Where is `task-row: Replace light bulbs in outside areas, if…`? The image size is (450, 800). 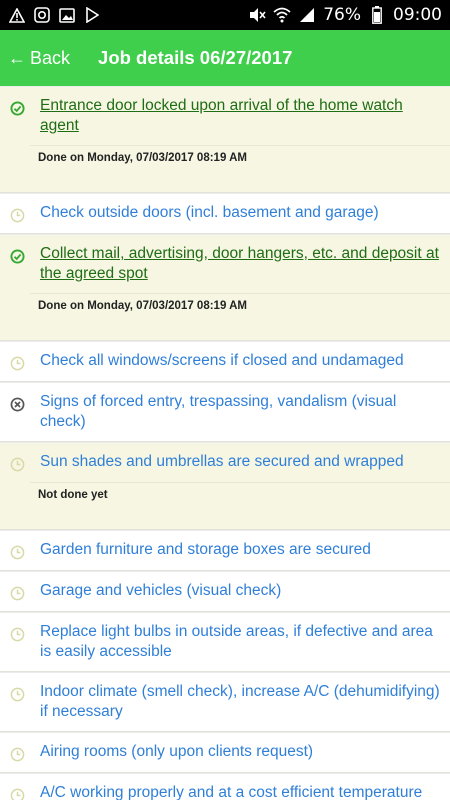 task-row: Replace light bulbs in outside areas, if… is located at coordinates (225, 642).